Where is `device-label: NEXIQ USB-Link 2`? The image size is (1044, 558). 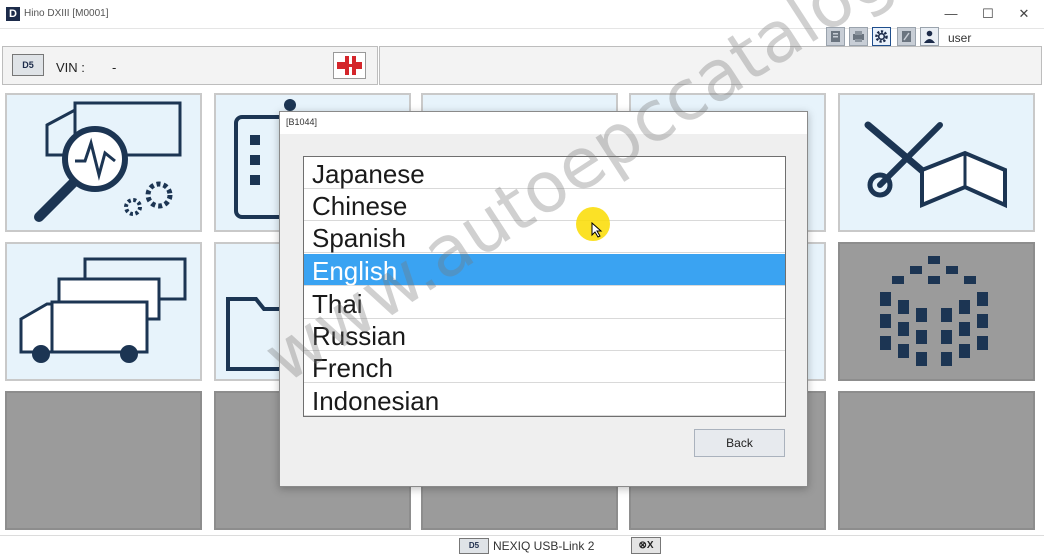
device-label: NEXIQ USB-Link 2 is located at coordinates (544, 546).